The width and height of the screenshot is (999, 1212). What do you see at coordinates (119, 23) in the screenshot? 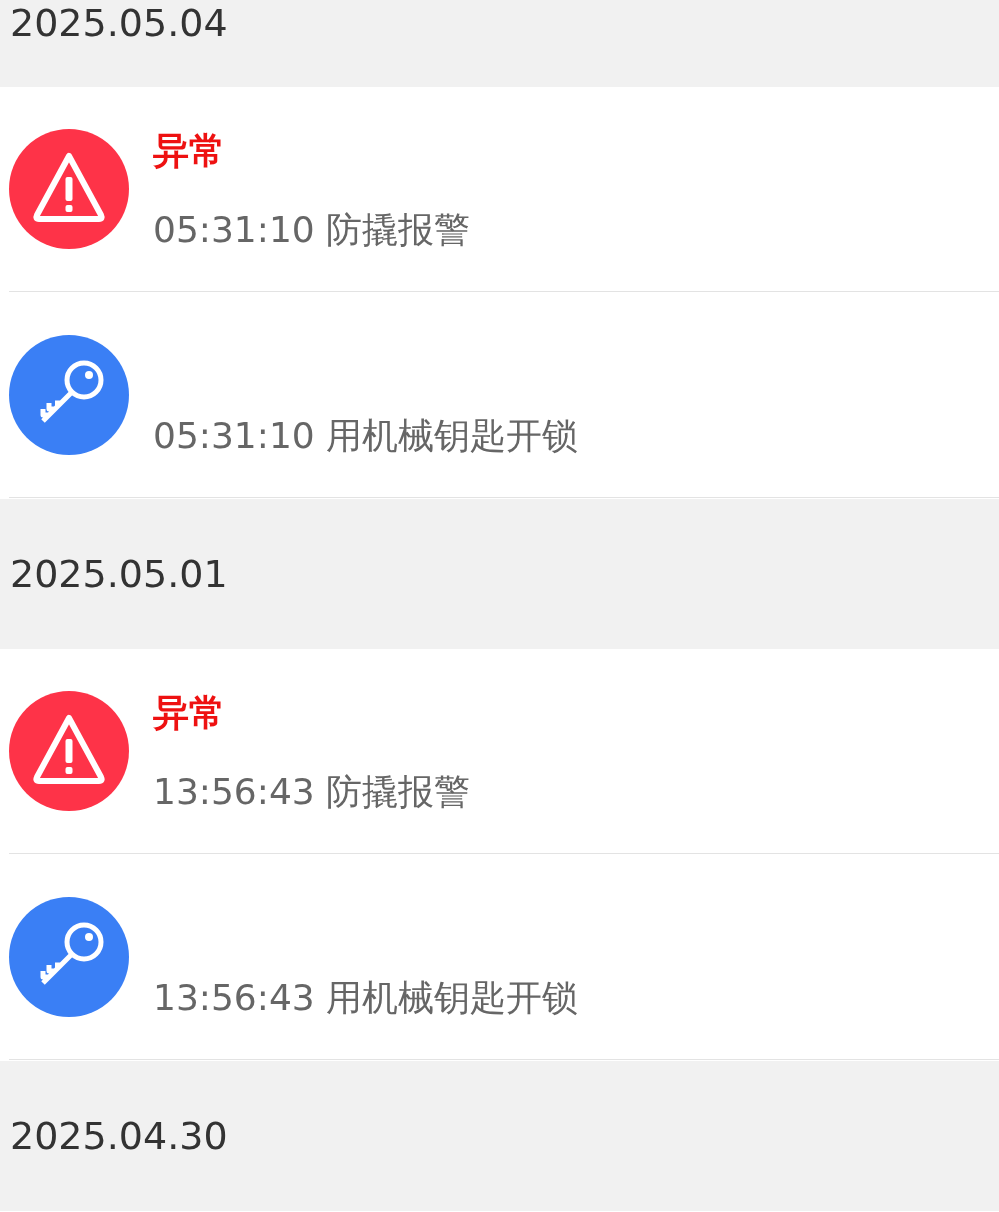
I see `date-header: 2025.05.04` at bounding box center [119, 23].